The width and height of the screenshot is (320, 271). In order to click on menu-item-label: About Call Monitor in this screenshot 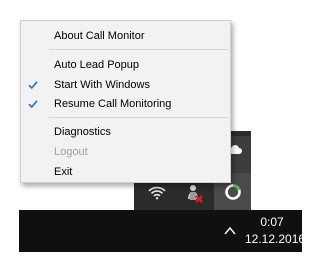, I will do `click(99, 36)`.